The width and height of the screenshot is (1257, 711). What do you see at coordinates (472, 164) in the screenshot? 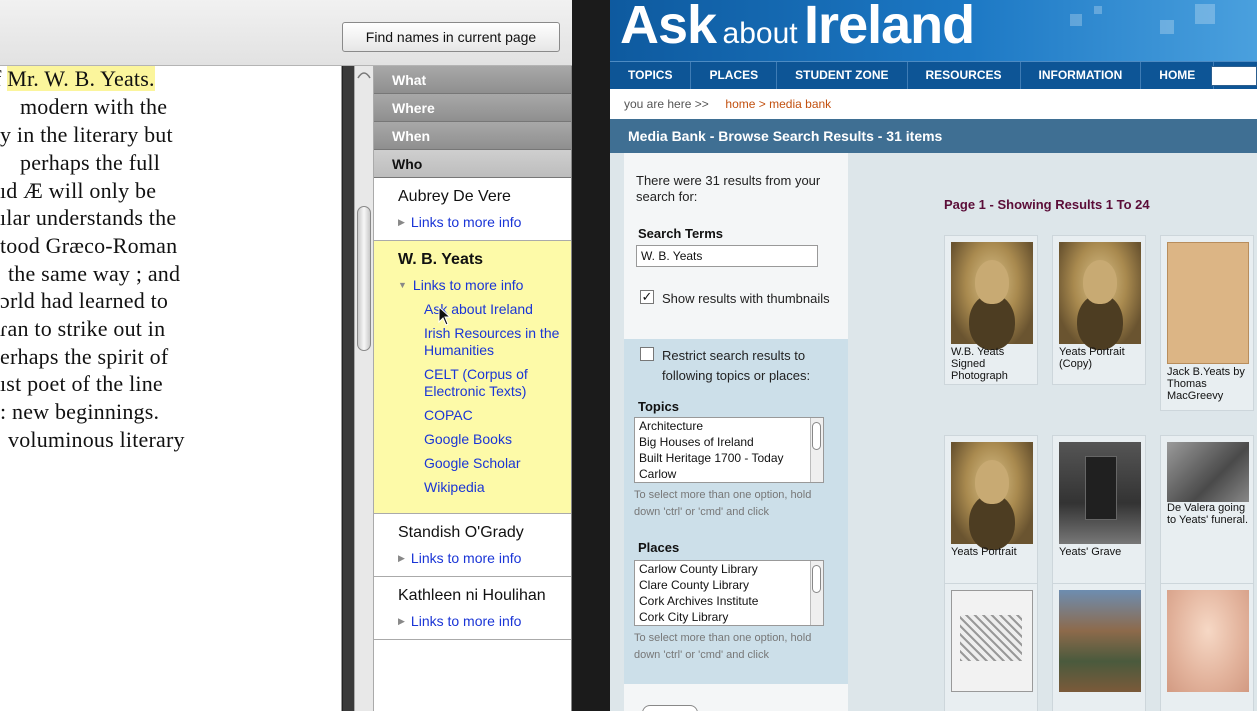
I see `facet-who: Who` at bounding box center [472, 164].